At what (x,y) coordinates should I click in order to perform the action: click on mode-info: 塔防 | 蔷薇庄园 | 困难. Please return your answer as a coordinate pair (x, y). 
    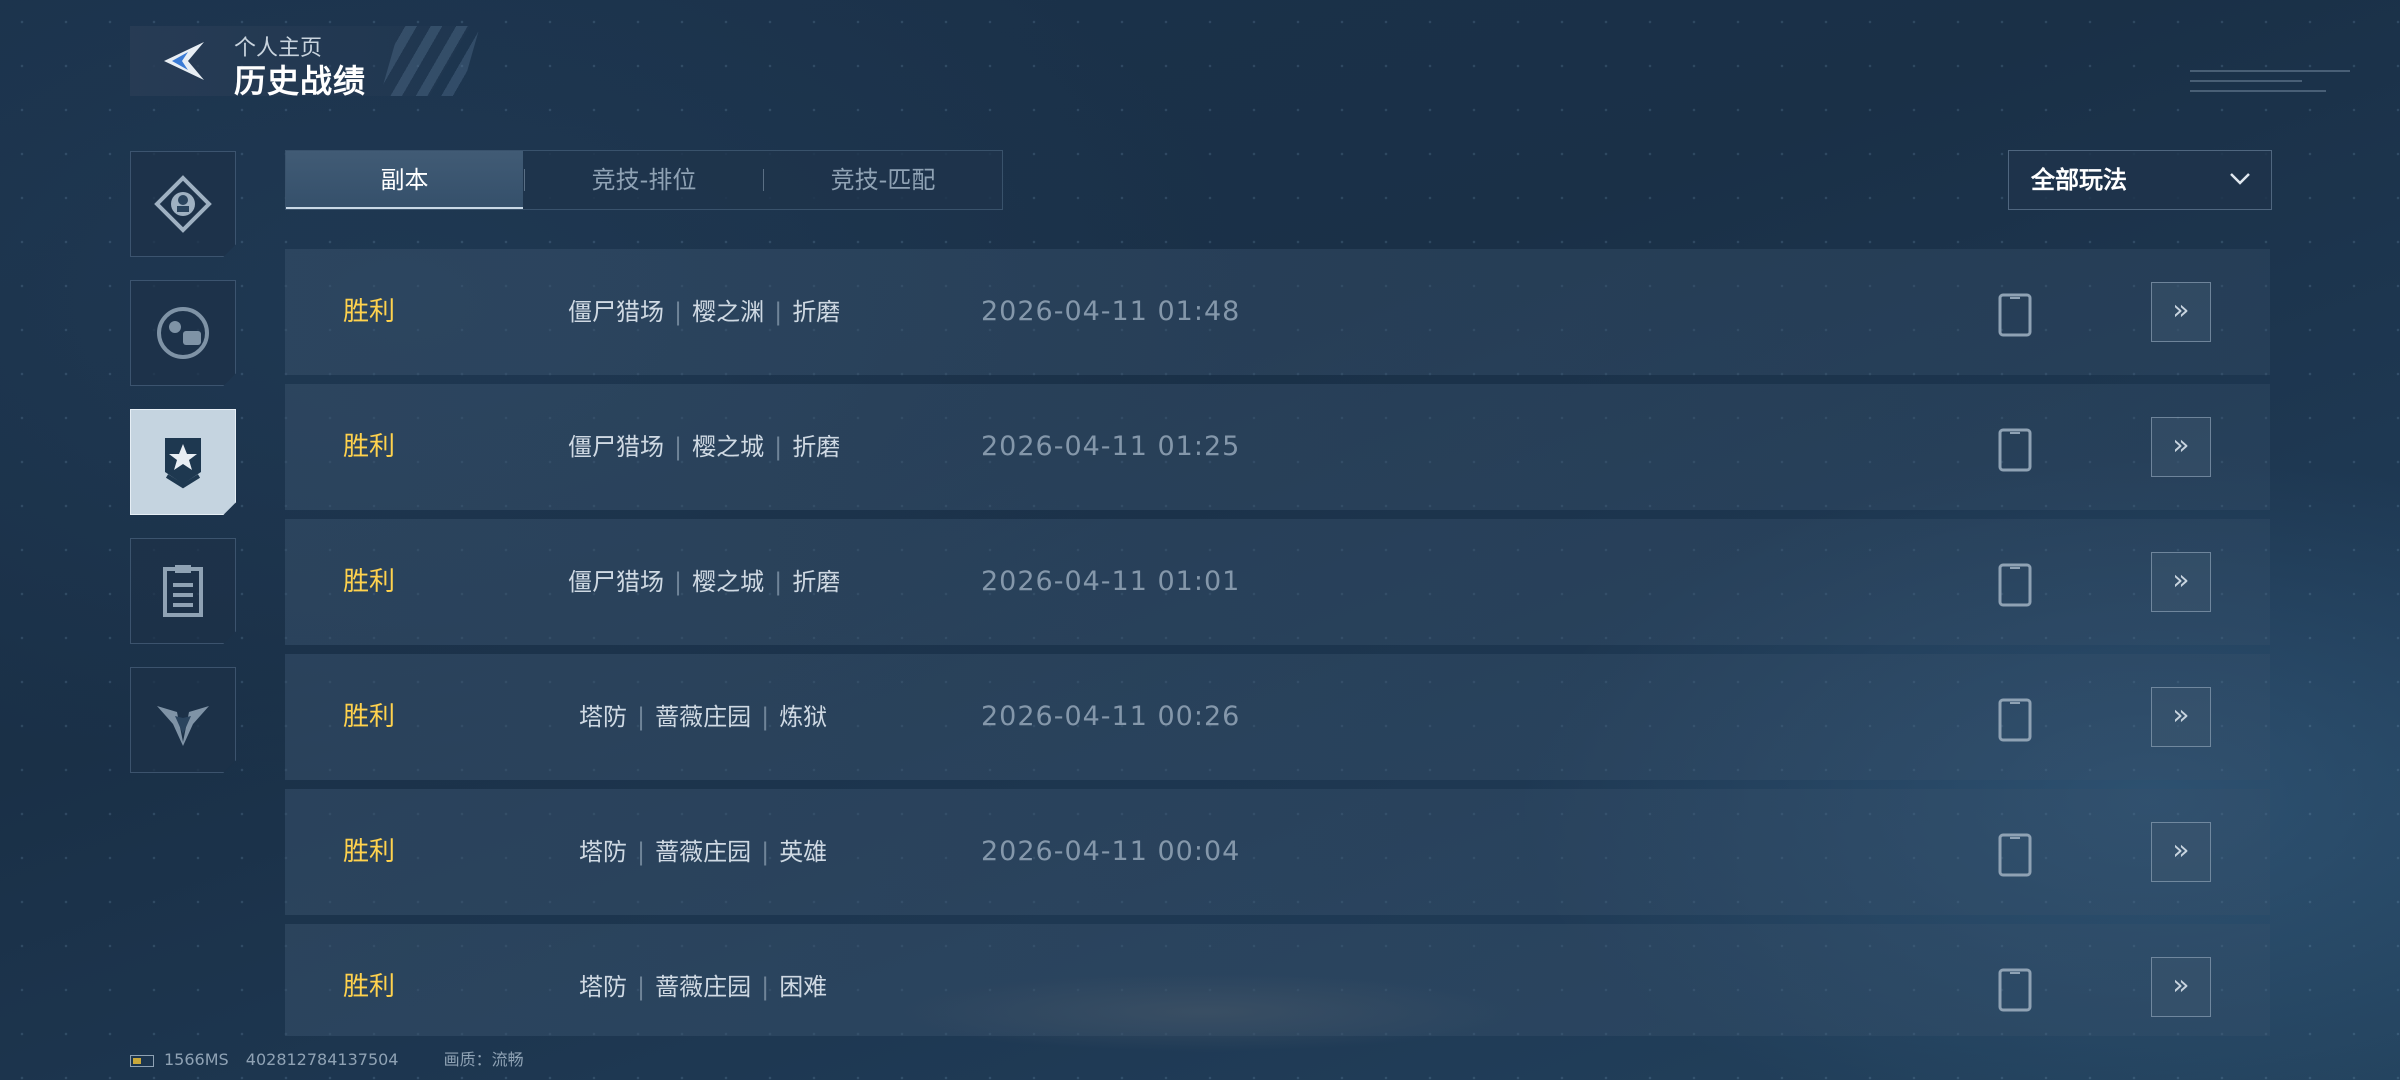
    Looking at the image, I should click on (703, 987).